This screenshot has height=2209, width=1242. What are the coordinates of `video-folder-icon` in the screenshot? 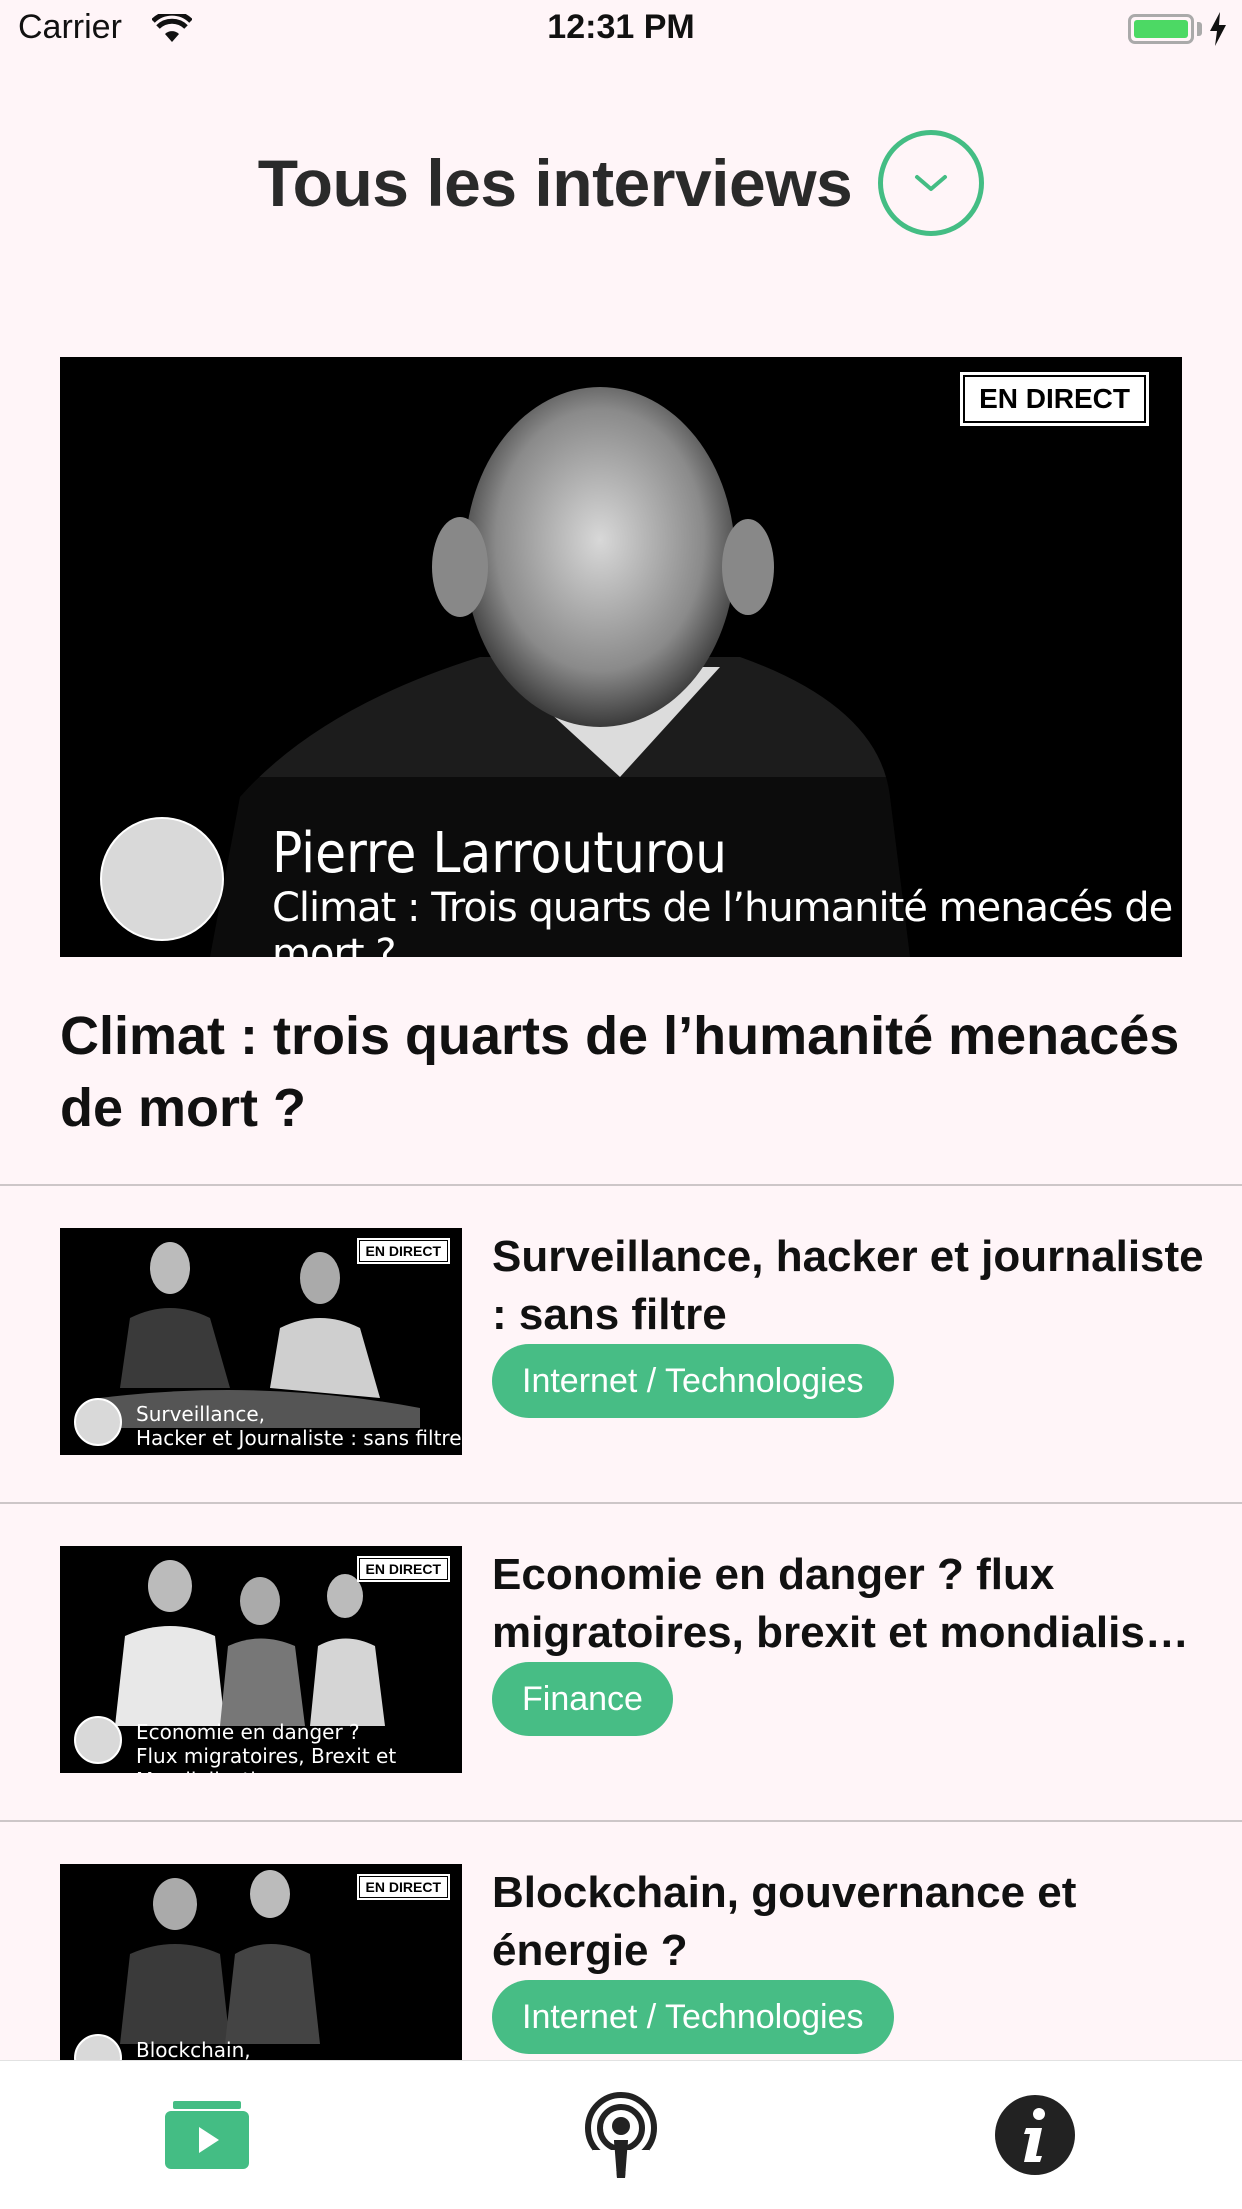 It's located at (207, 2135).